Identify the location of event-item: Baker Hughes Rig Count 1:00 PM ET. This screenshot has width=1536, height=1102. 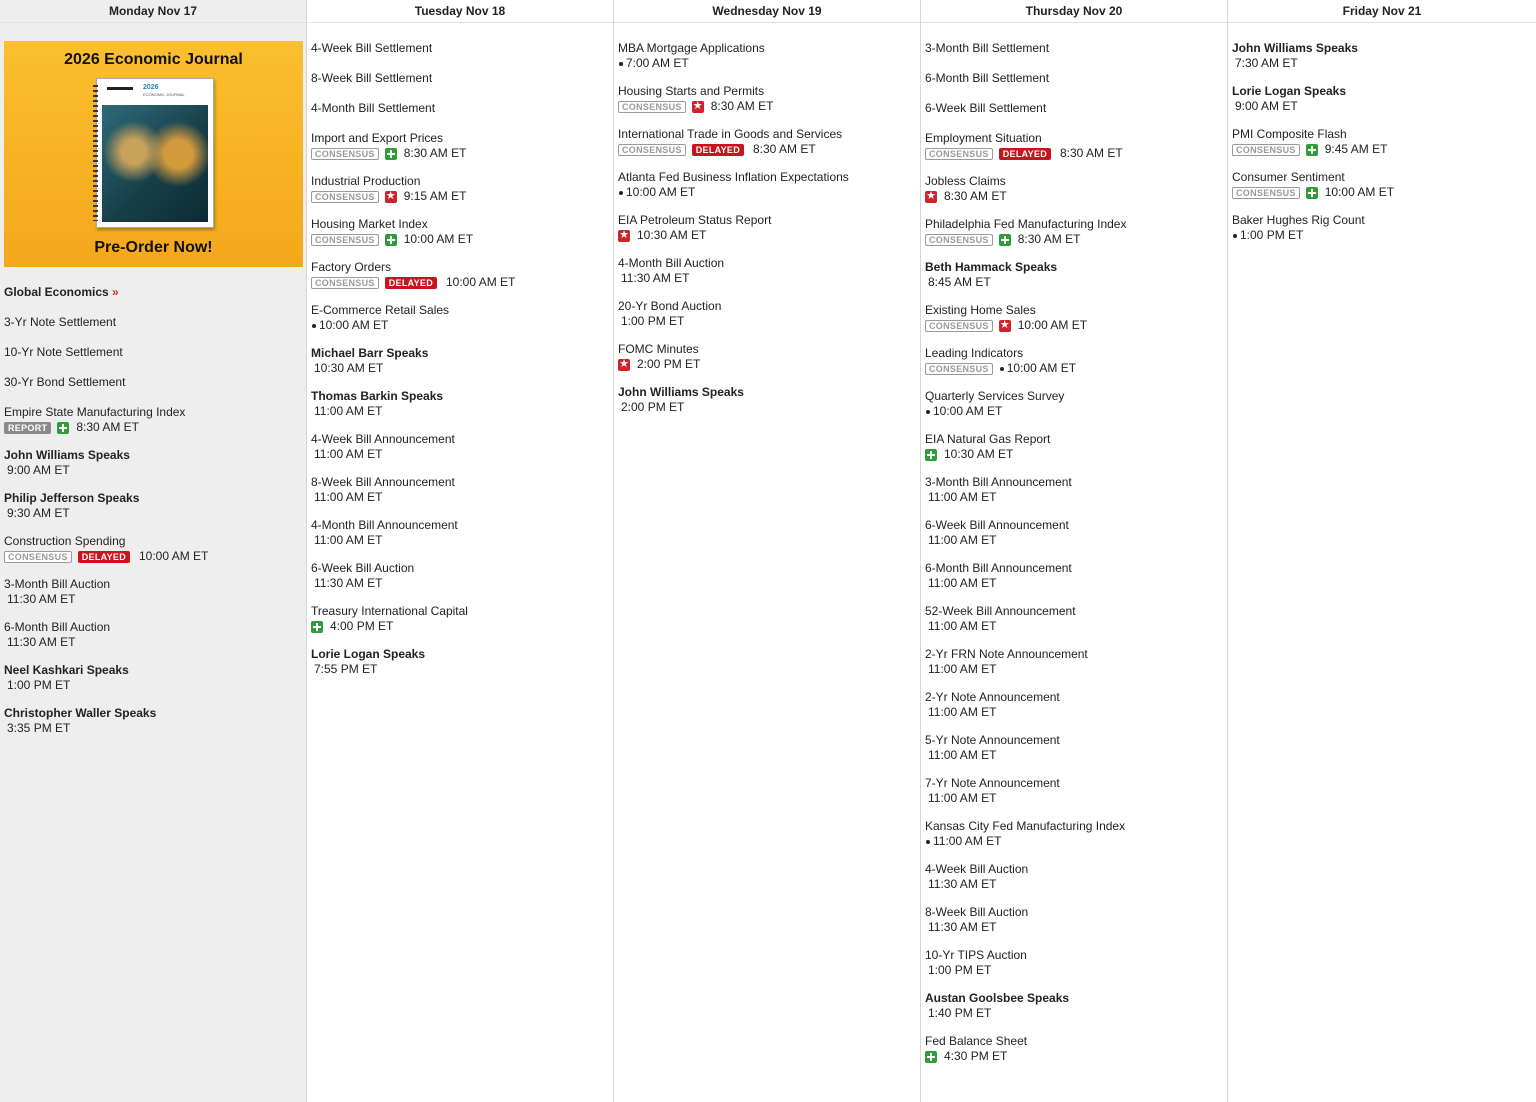
(1384, 228).